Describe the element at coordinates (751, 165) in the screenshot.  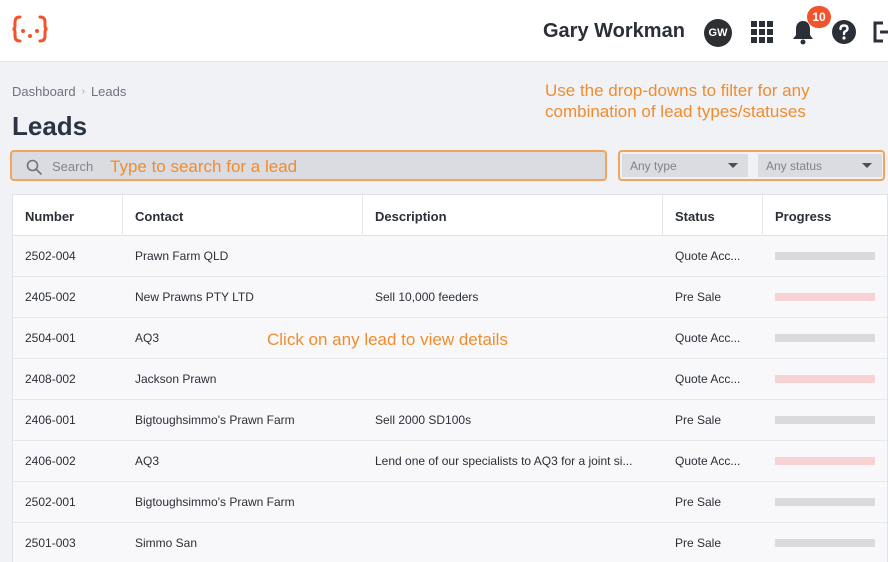
I see `filter-group: Any type Any status` at that location.